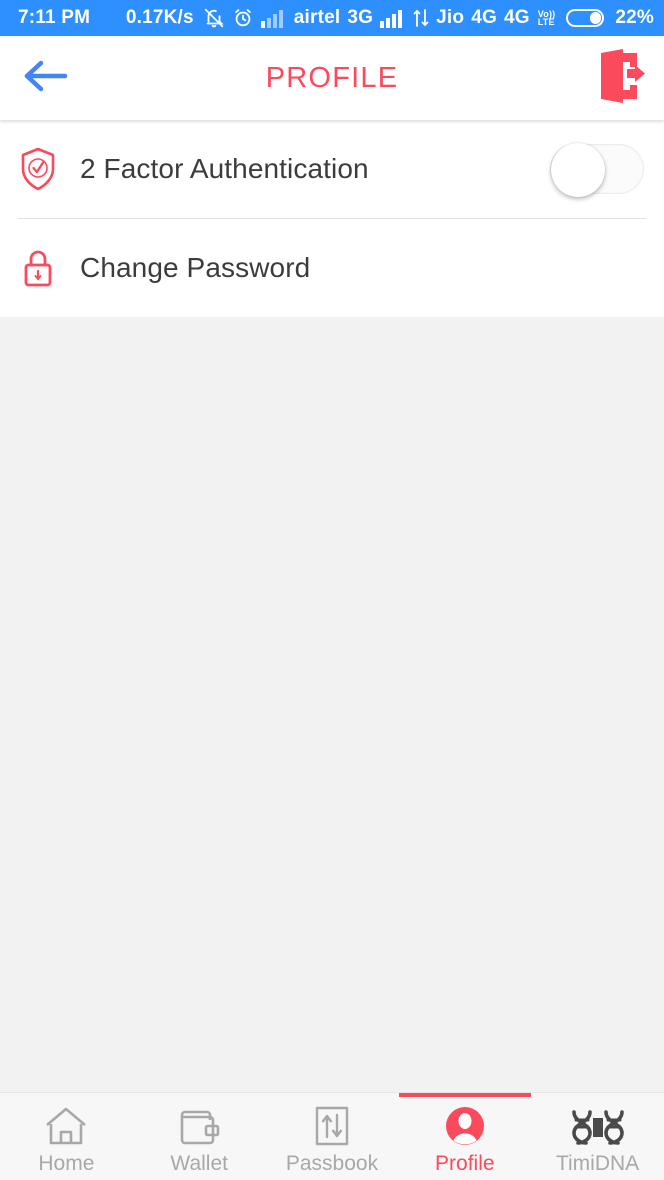 Image resolution: width=664 pixels, height=1180 pixels. I want to click on logout-button, so click(621, 78).